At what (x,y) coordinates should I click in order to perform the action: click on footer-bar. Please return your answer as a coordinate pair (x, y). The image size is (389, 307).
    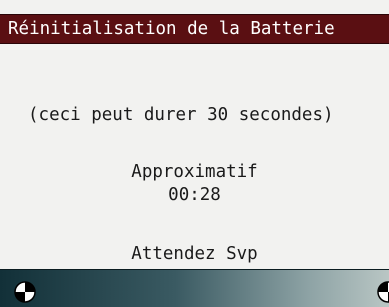
    Looking at the image, I should click on (194, 288).